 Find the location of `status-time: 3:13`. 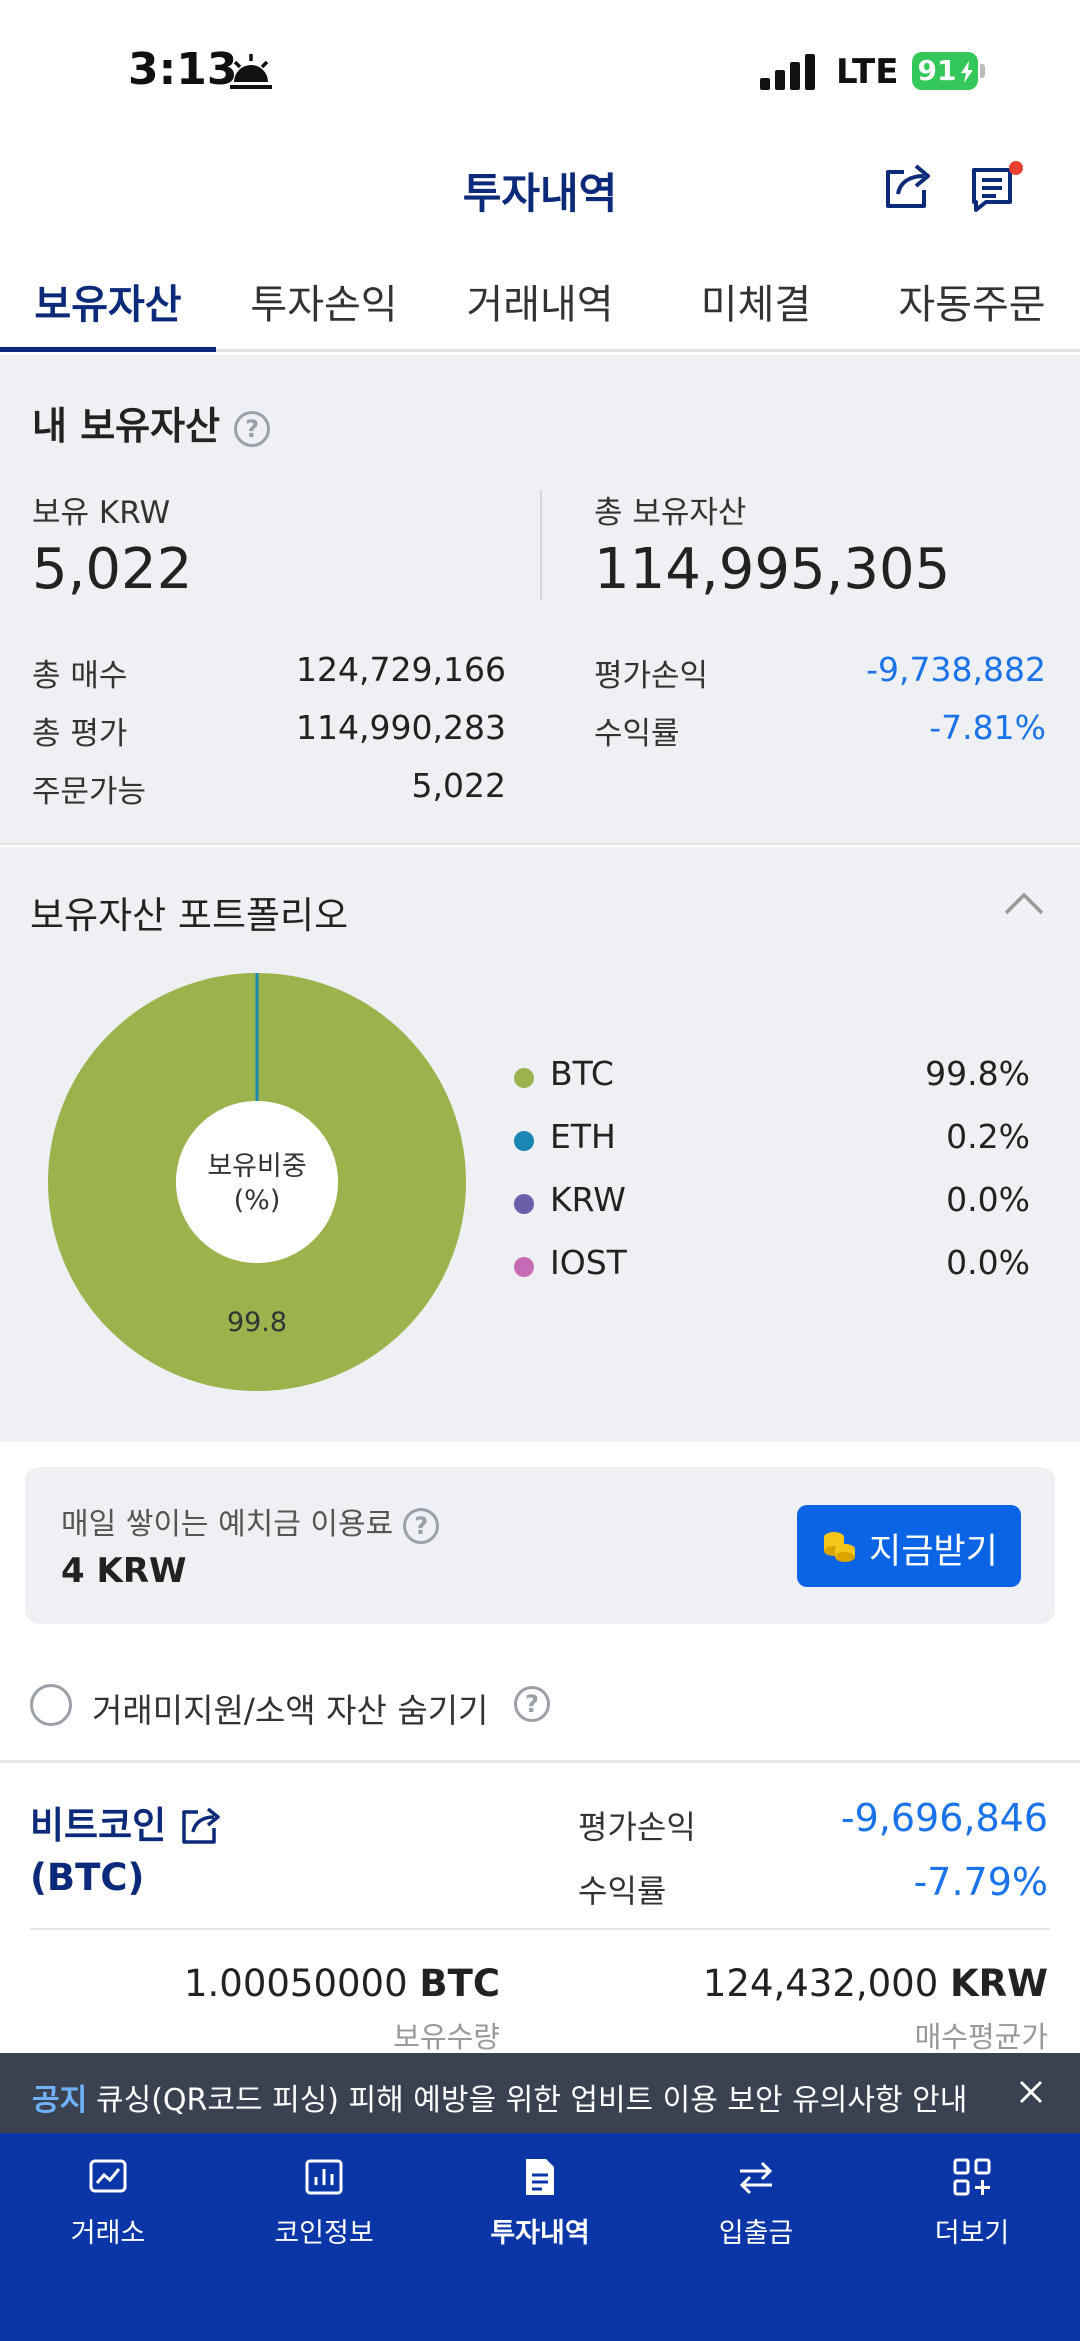

status-time: 3:13 is located at coordinates (183, 69).